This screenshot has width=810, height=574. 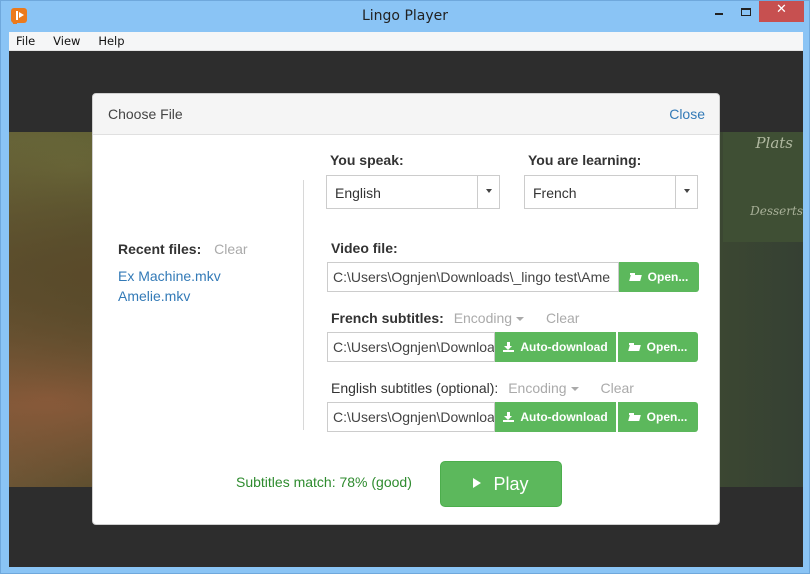 I want to click on french-subtitles-input: C:\Users\Ognjen\Downloa, so click(x=411, y=347).